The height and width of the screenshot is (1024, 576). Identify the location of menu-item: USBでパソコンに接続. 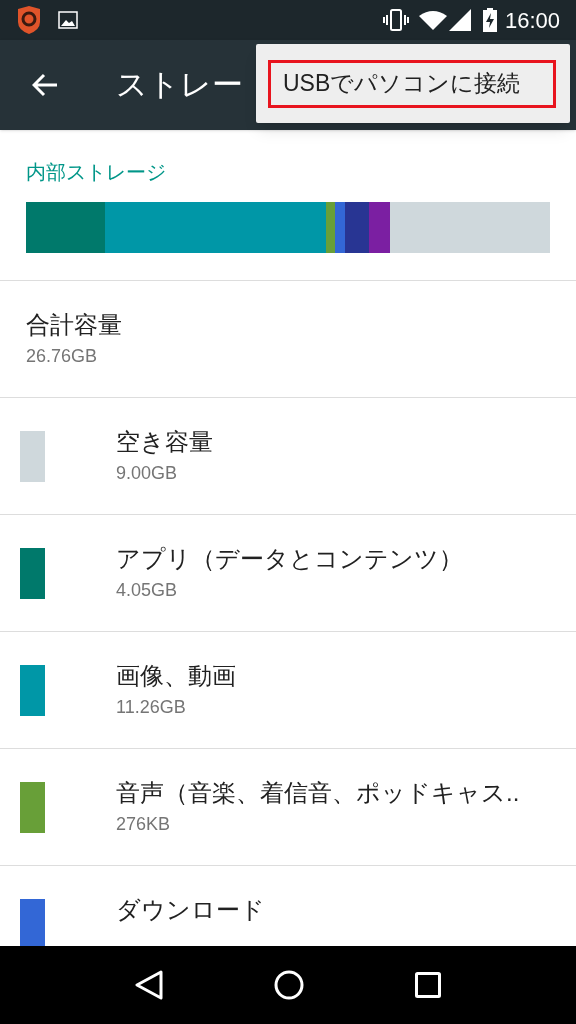
(412, 83).